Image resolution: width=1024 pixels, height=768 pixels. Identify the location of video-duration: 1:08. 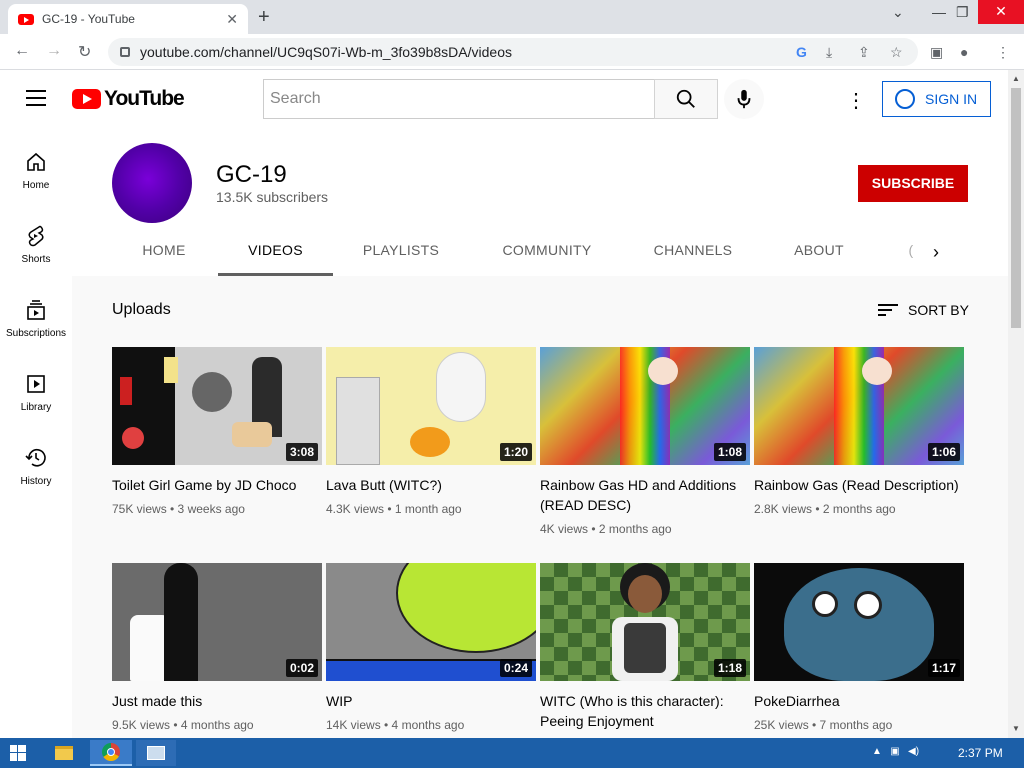
(729, 452).